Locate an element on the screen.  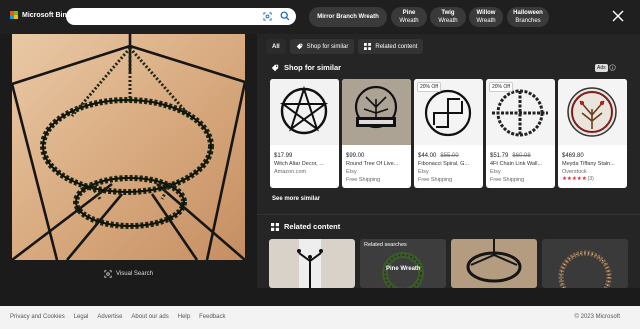
ads-badge: Ads is located at coordinates (601, 68).